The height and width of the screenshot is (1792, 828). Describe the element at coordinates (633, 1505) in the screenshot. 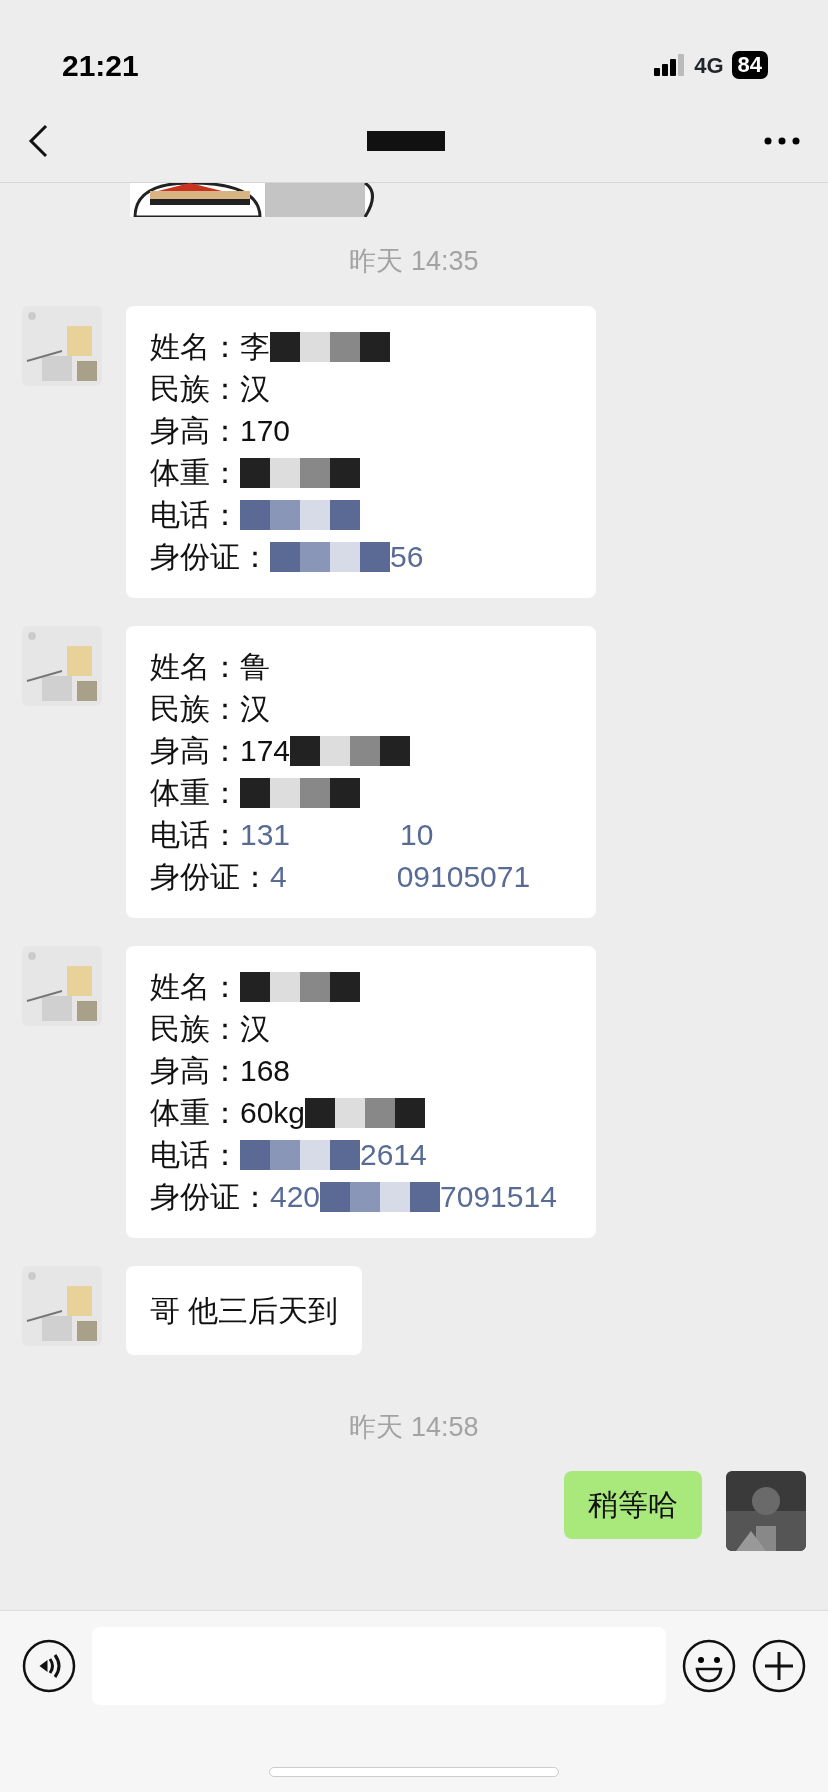

I see `message-bubble: 稍等哈` at that location.